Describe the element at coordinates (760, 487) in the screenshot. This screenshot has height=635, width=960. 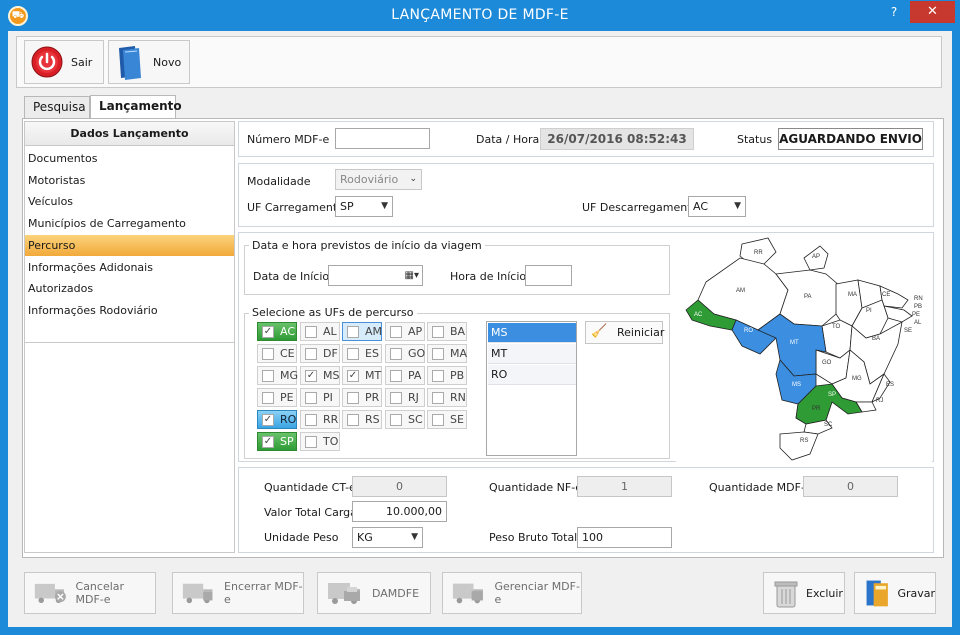
I see `qtd-mdfe-label: Quantidade MDF-e` at that location.